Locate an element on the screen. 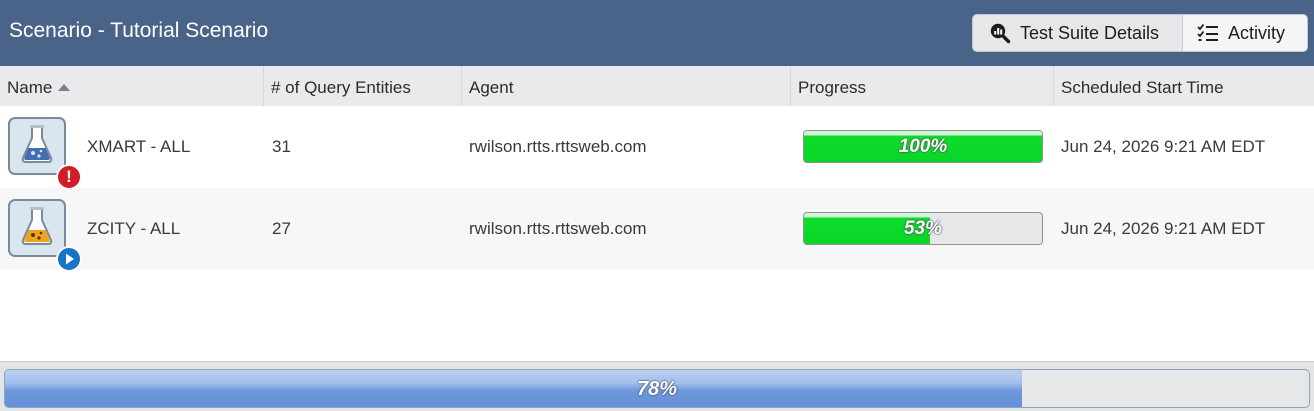 Image resolution: width=1314 pixels, height=411 pixels. column-header-name-label: Name is located at coordinates (30, 87).